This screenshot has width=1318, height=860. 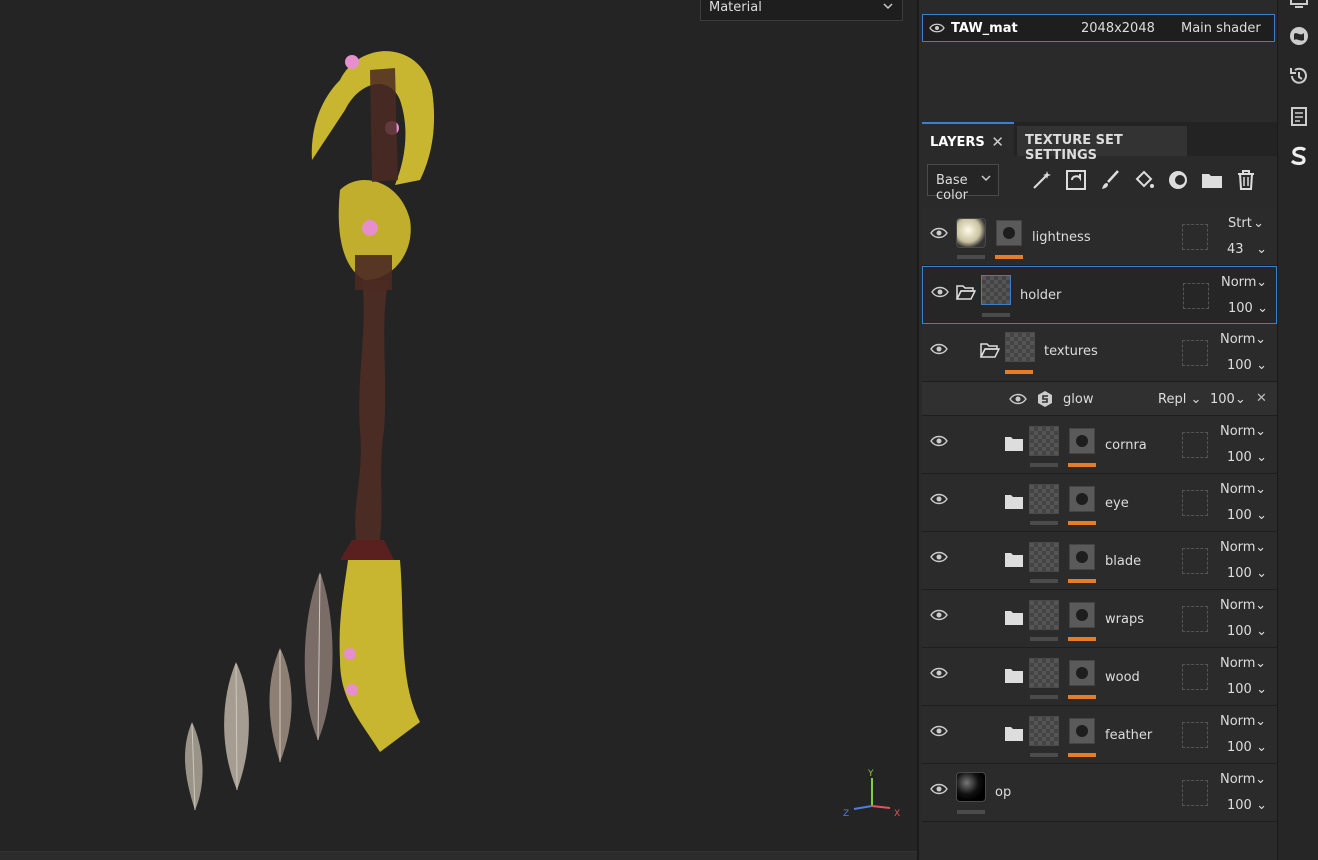 What do you see at coordinates (1099, 619) in the screenshot?
I see `layer-item: wraps Norm ⌄ 100 ⌄` at bounding box center [1099, 619].